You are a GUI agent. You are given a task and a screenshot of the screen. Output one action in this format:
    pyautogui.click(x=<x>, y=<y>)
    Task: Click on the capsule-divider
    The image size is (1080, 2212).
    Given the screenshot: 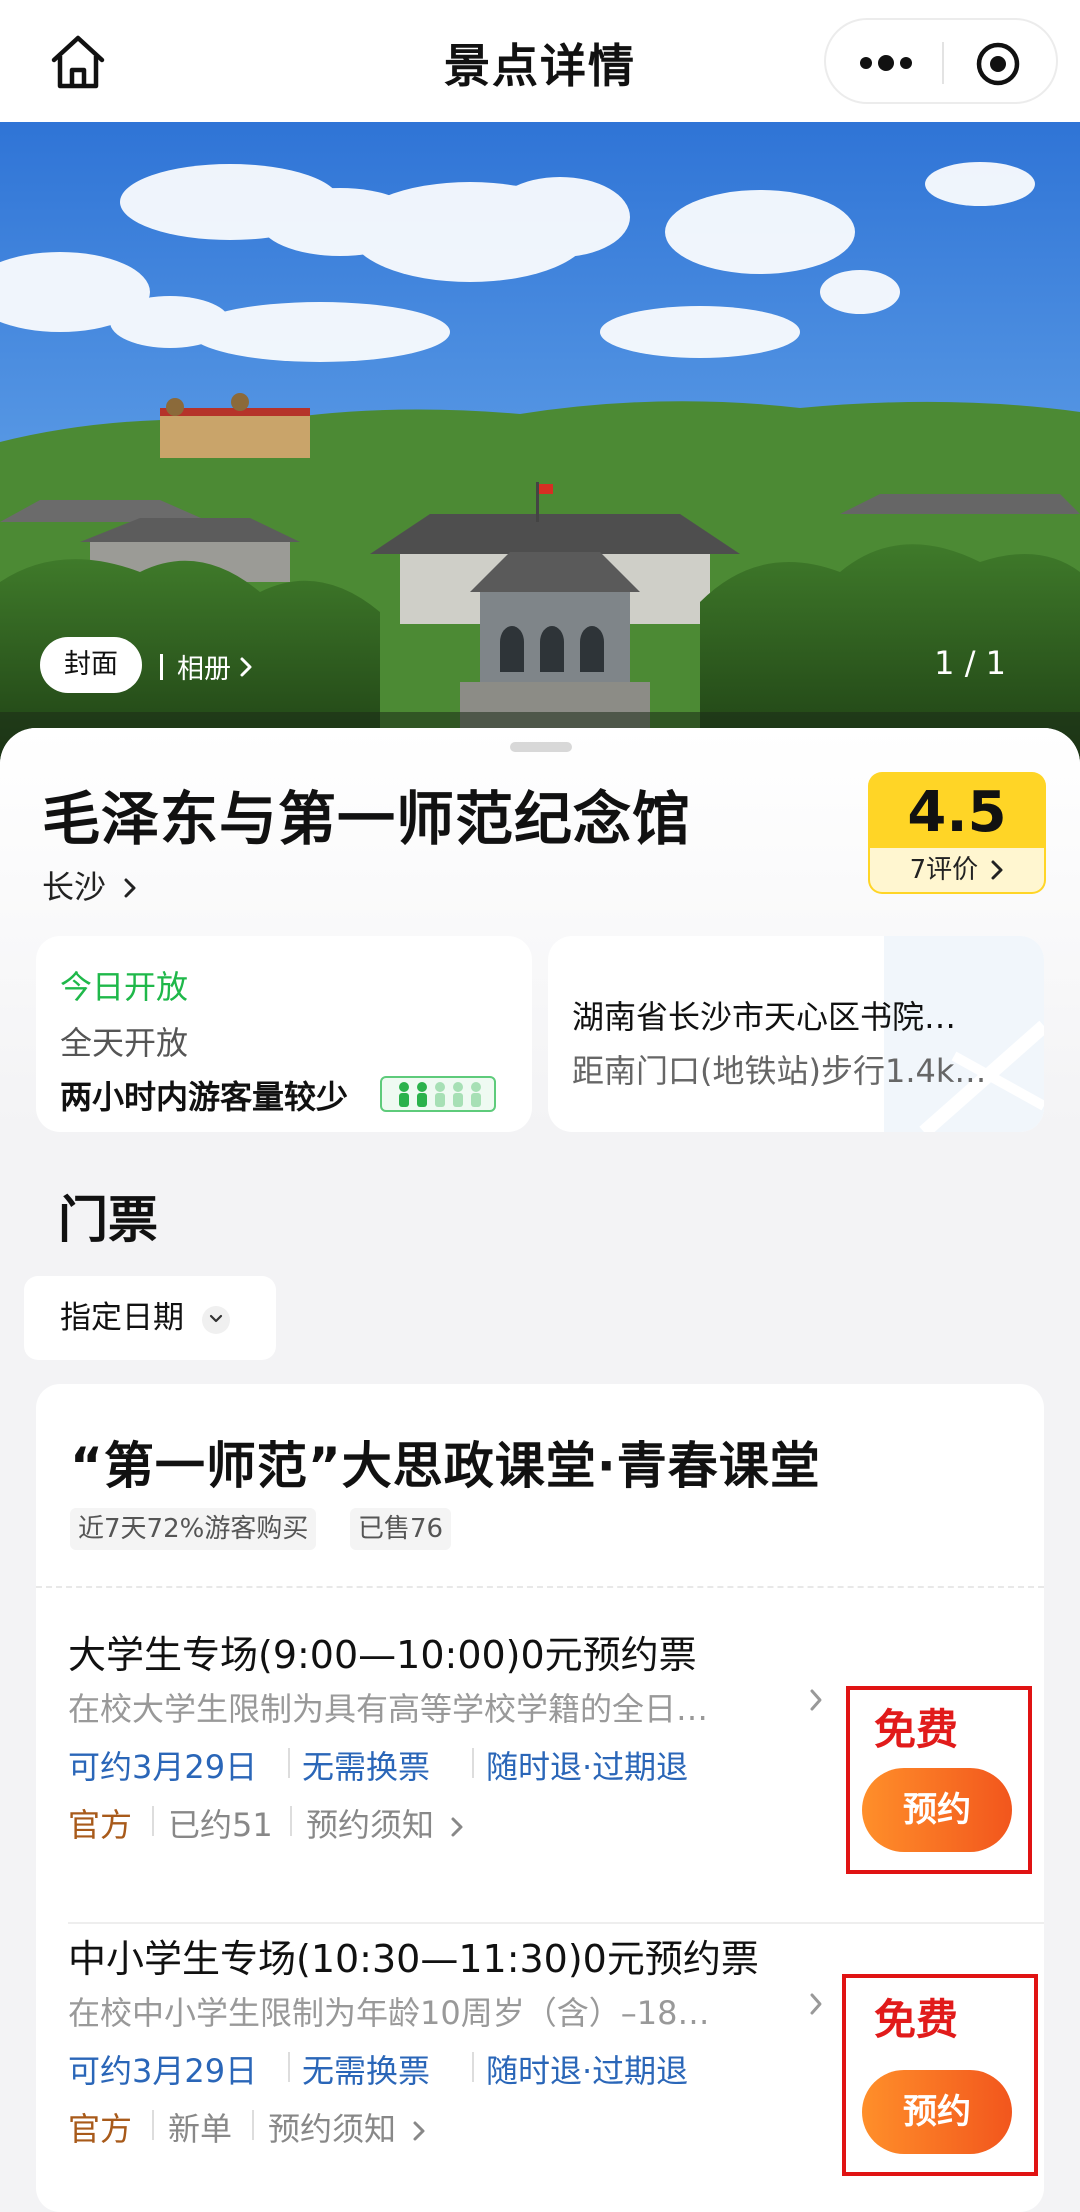 What is the action you would take?
    pyautogui.click(x=943, y=63)
    